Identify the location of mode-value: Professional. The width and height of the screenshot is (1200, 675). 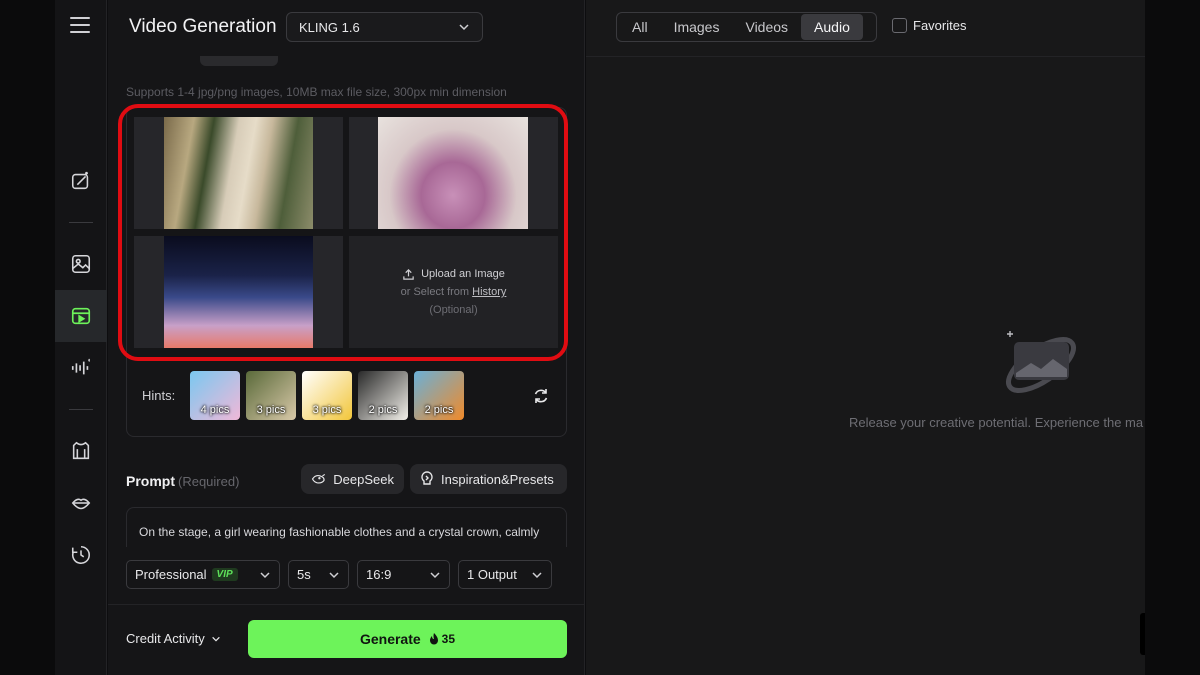
(171, 574).